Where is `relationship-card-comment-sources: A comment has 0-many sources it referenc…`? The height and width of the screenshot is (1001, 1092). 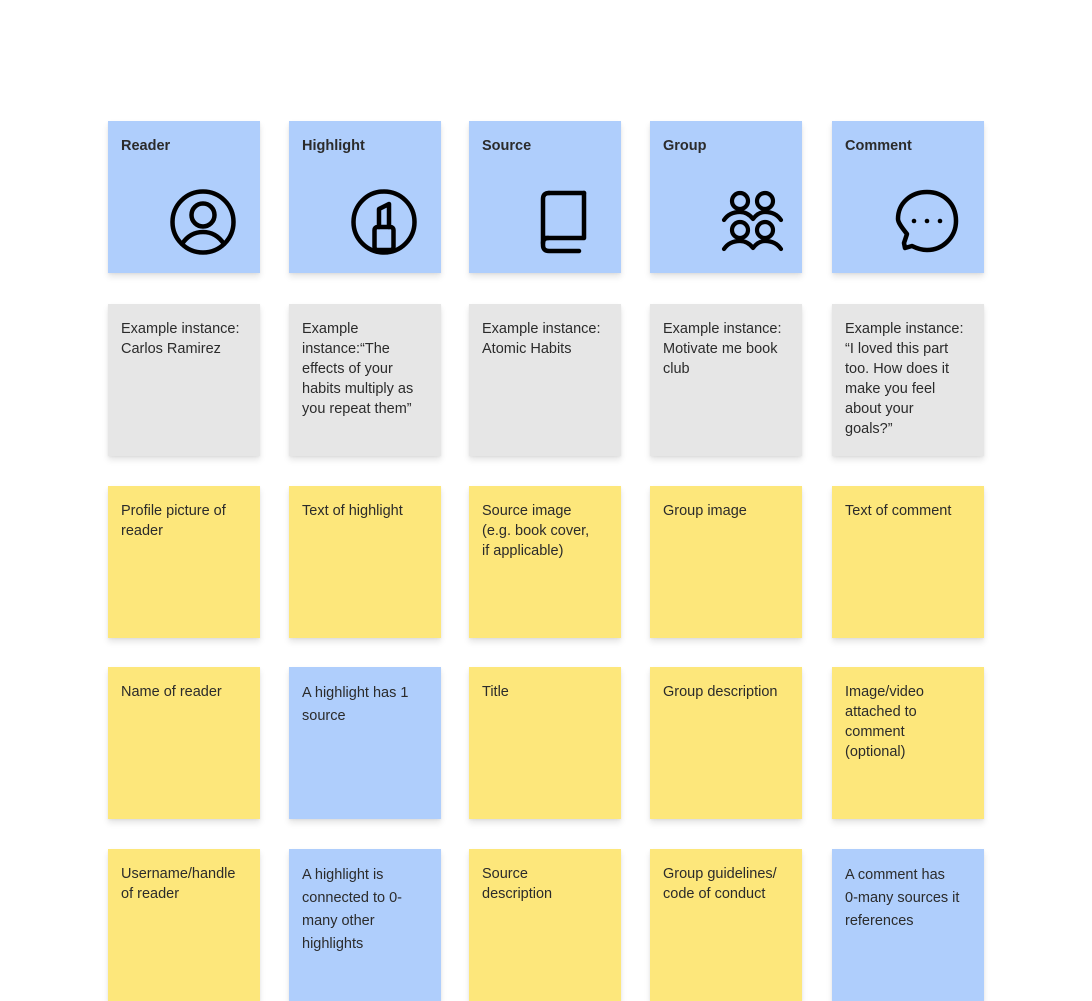
relationship-card-comment-sources: A comment has 0-many sources it referenc… is located at coordinates (908, 925).